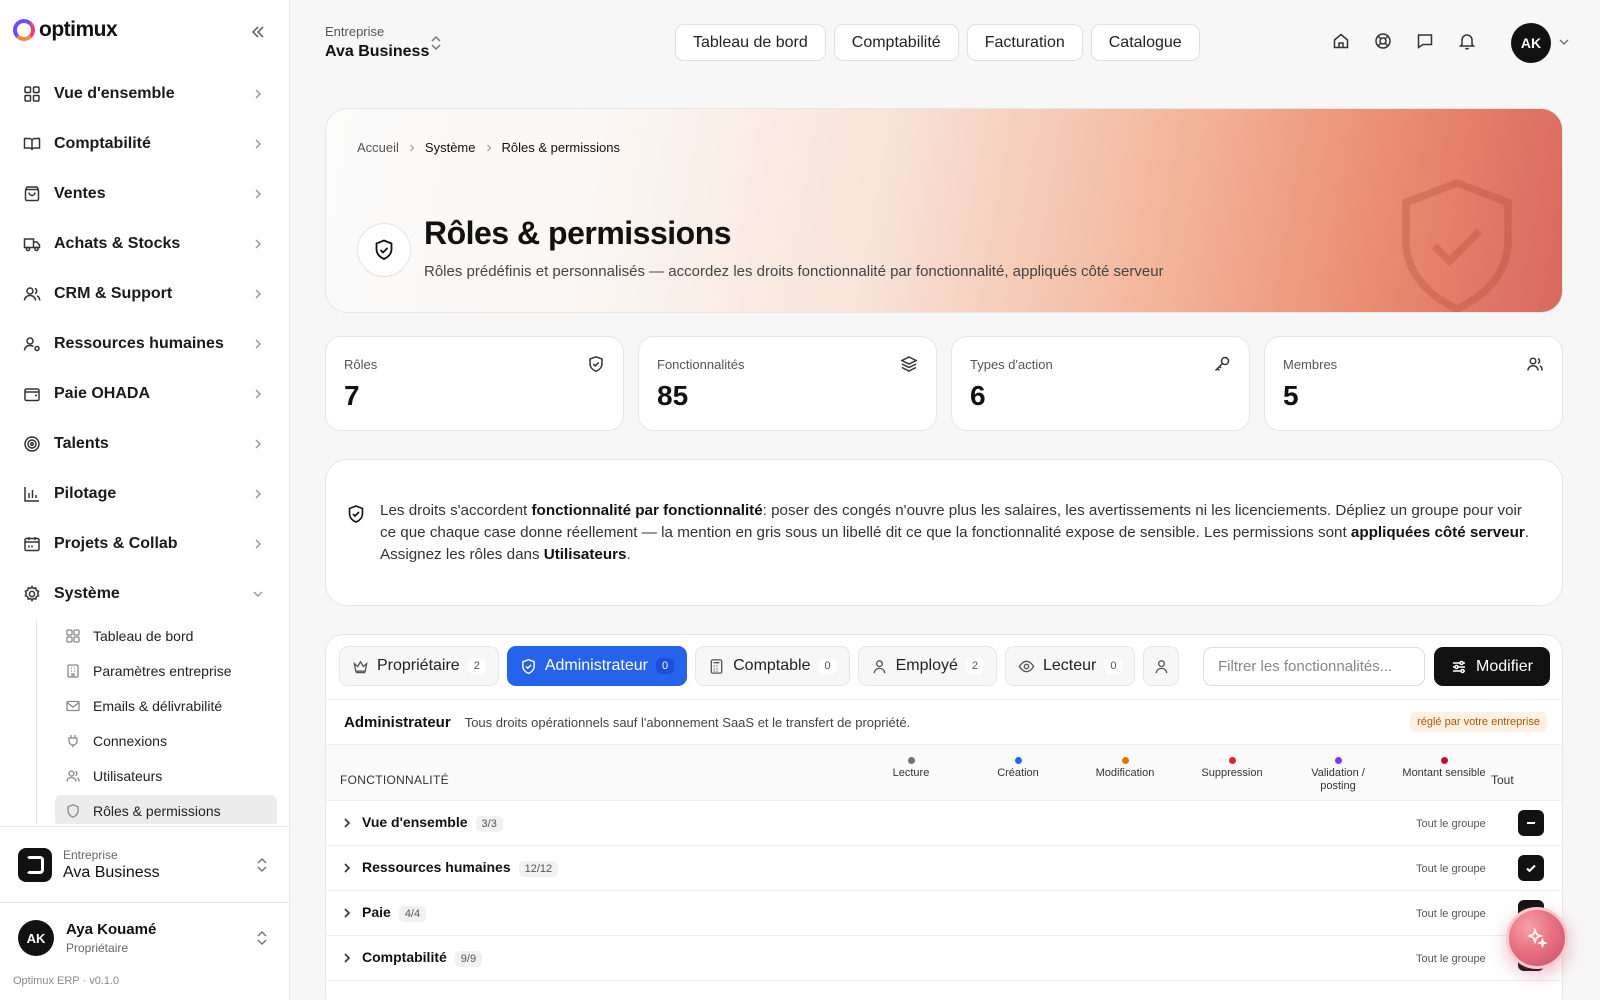 This screenshot has width=1600, height=1000. Describe the element at coordinates (73, 671) in the screenshot. I see `building-icon` at that location.